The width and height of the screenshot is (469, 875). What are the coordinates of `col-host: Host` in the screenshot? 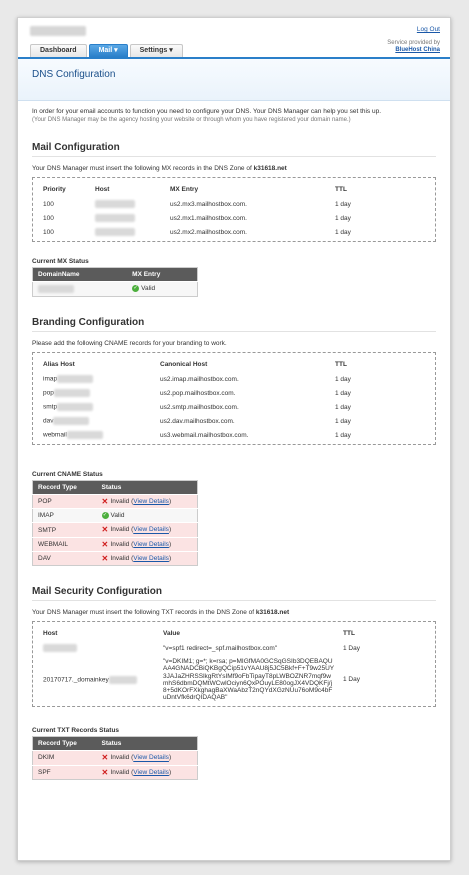 It's located at (50, 634).